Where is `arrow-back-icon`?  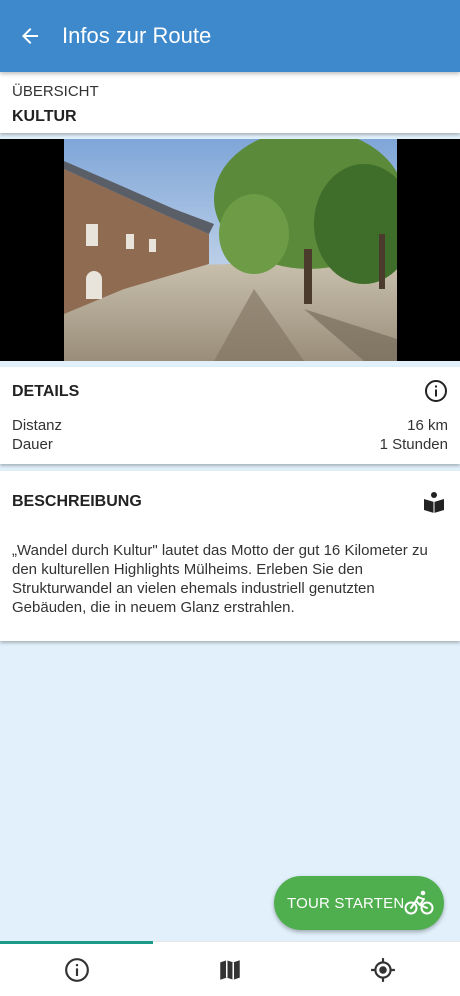 arrow-back-icon is located at coordinates (30, 36).